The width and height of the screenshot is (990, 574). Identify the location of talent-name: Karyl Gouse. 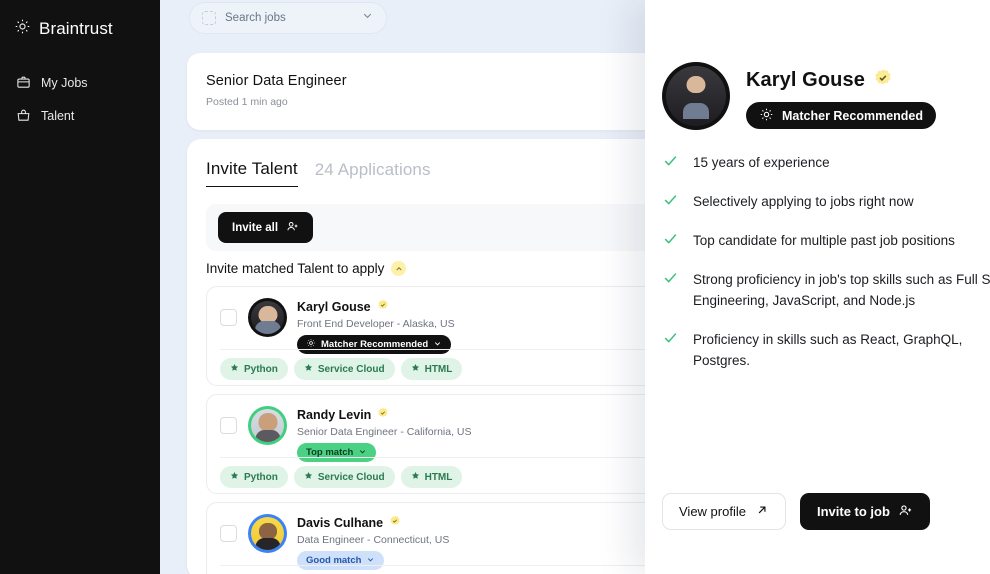
(334, 307).